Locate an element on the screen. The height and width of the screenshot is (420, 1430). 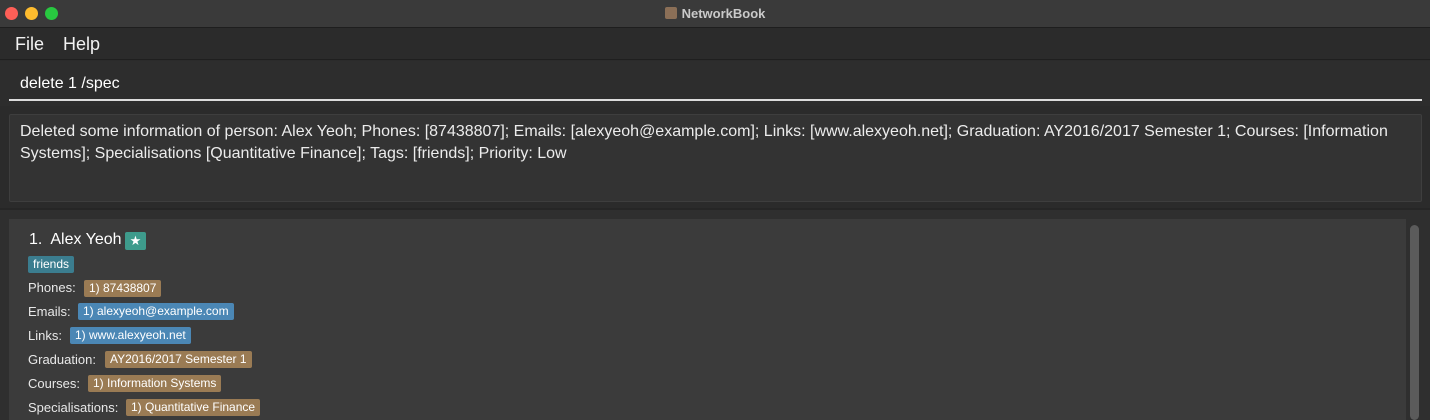
tag-friends: friends is located at coordinates (51, 264).